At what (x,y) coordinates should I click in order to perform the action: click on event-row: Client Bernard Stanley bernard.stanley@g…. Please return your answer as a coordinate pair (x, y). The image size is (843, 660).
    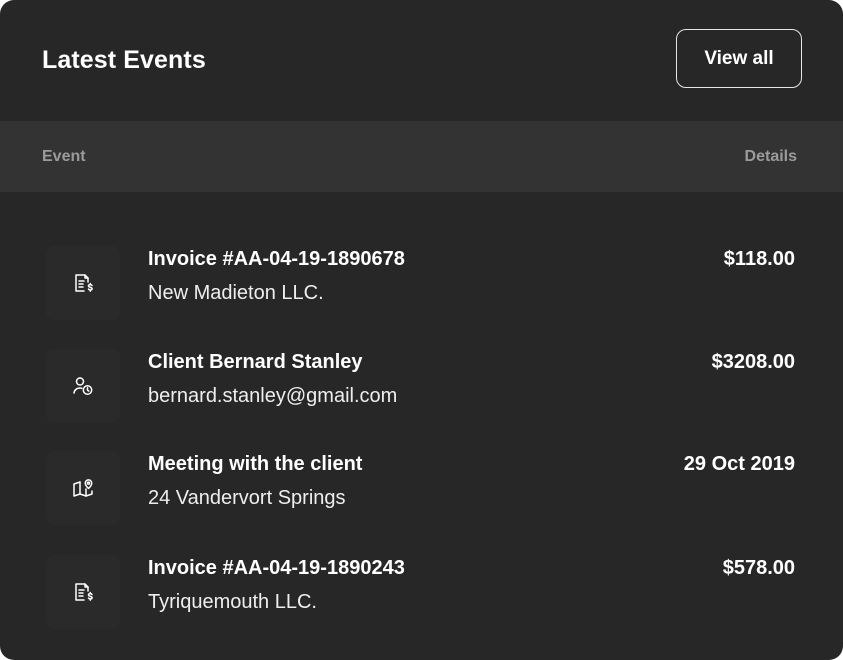
    Looking at the image, I should click on (421, 384).